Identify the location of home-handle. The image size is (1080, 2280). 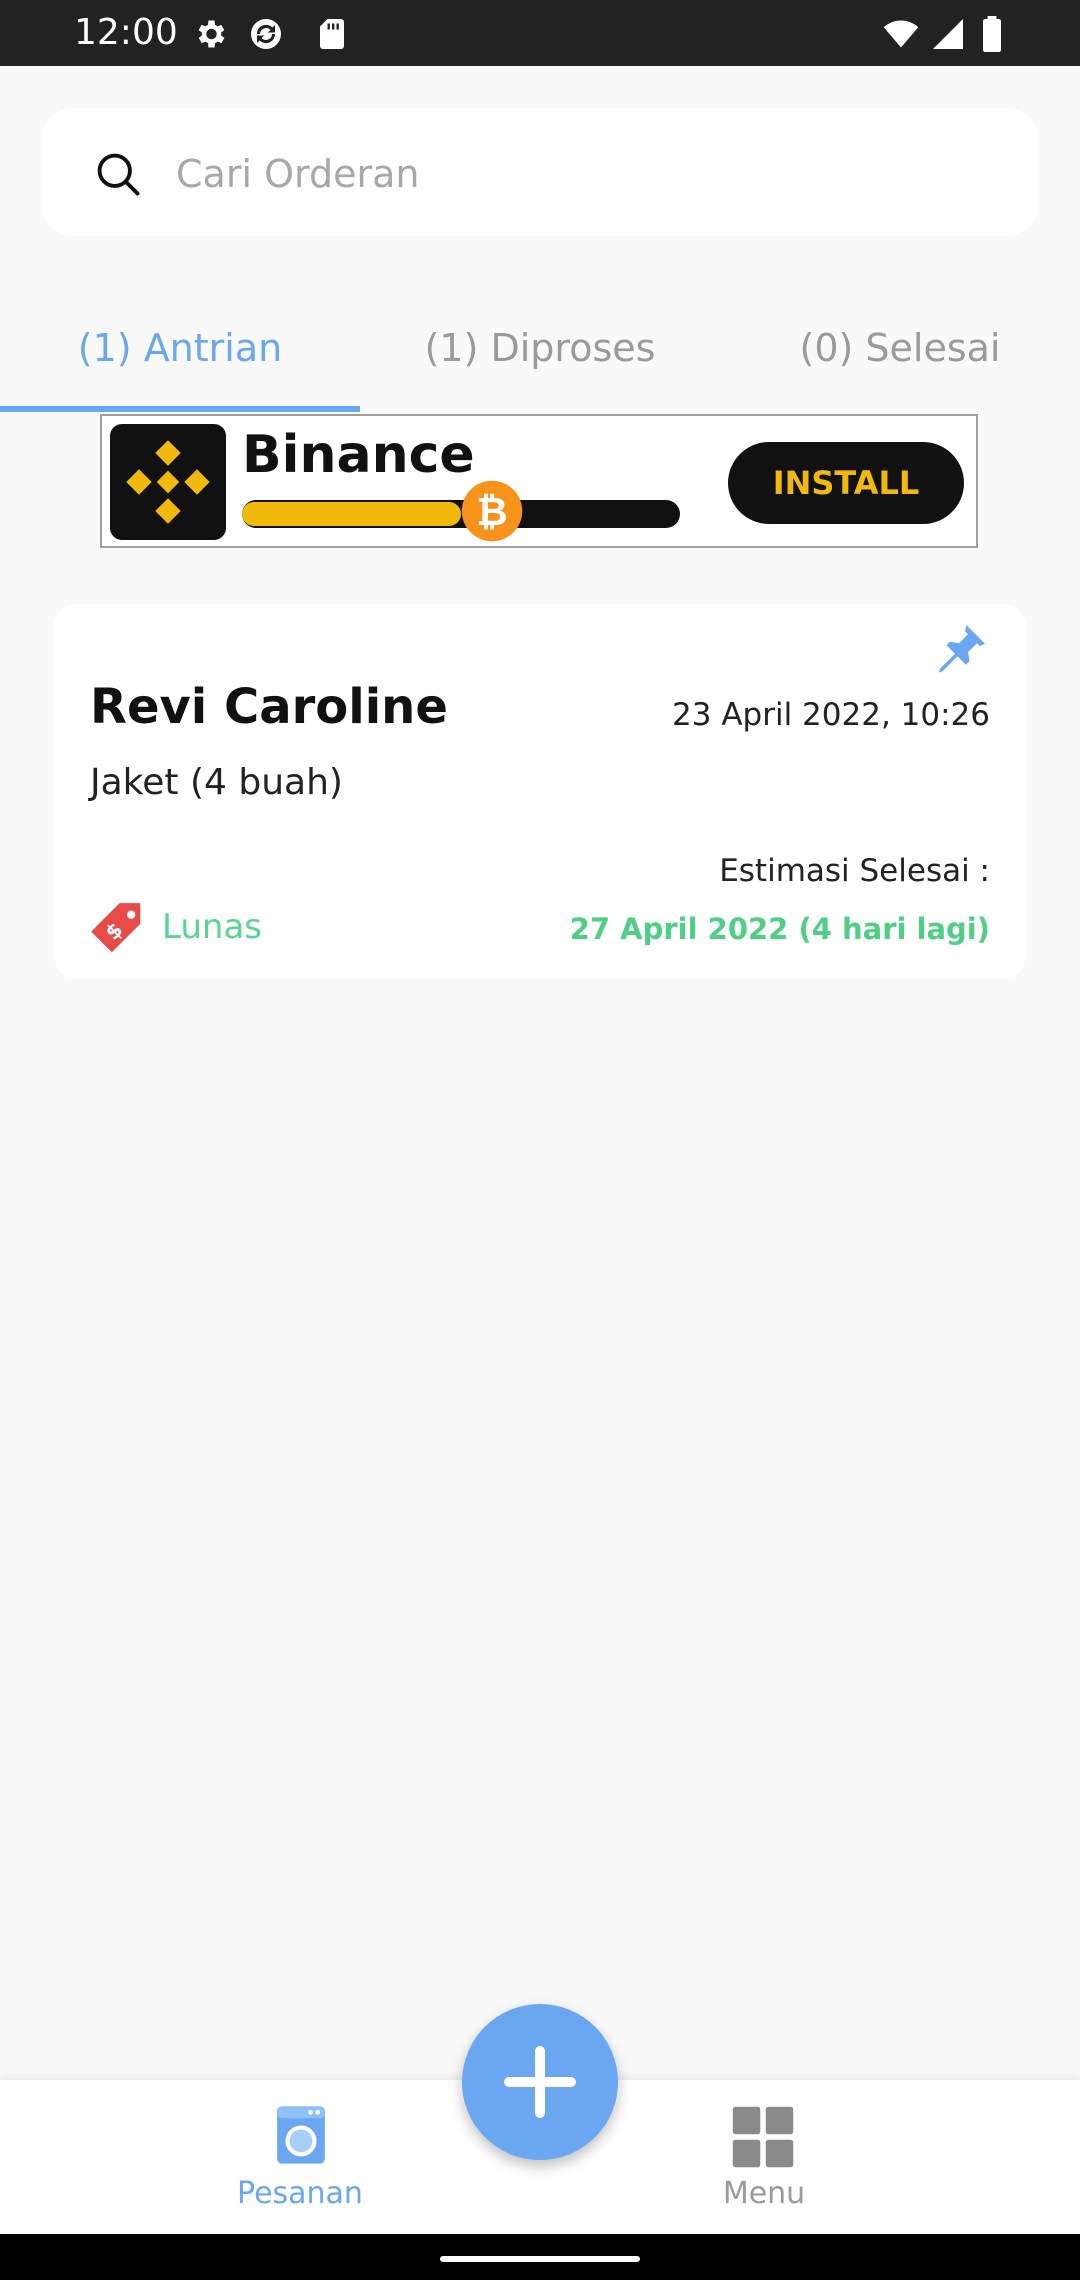
(540, 2259).